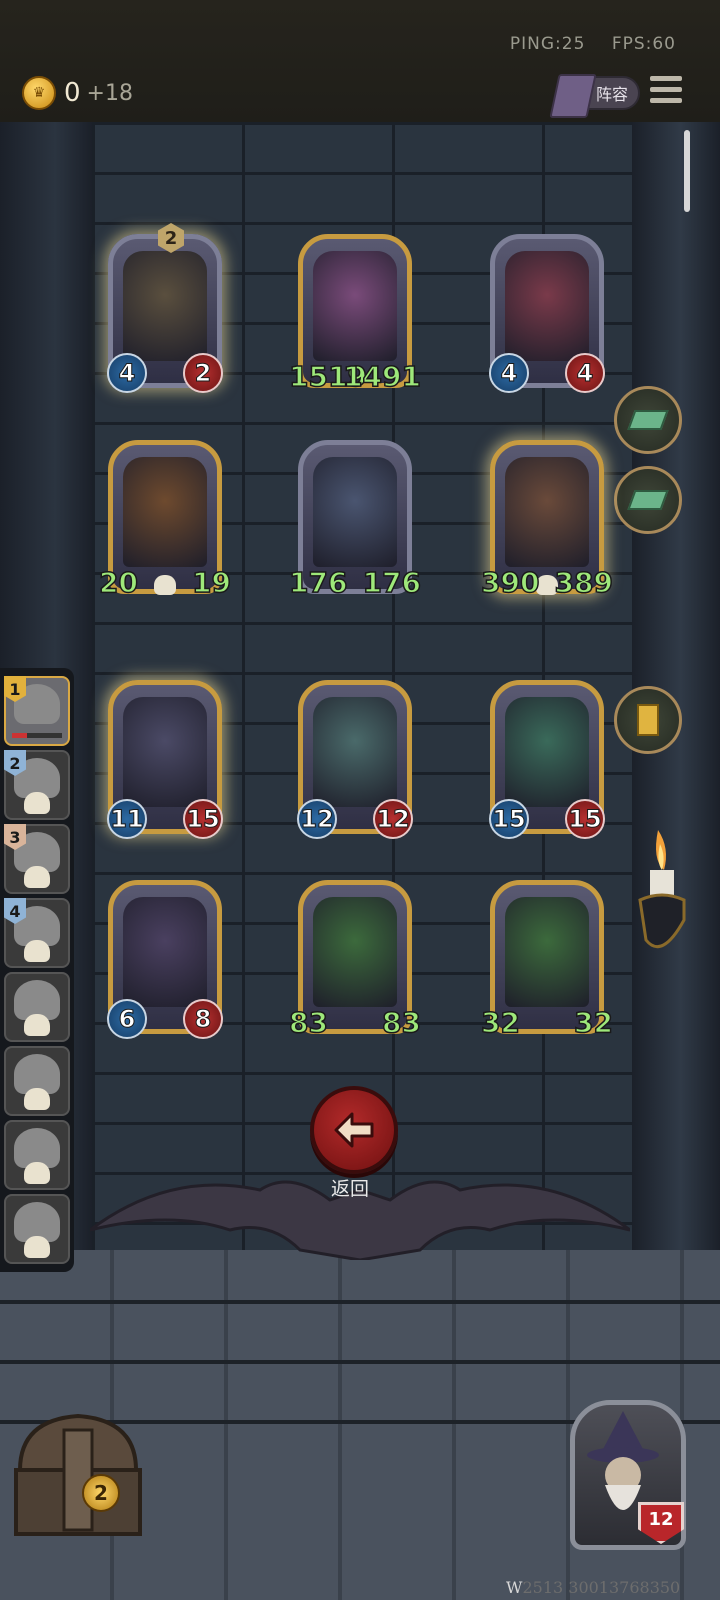 The image size is (720, 1600). Describe the element at coordinates (101, 1493) in the screenshot. I see `chest-gold-badge: 2` at that location.